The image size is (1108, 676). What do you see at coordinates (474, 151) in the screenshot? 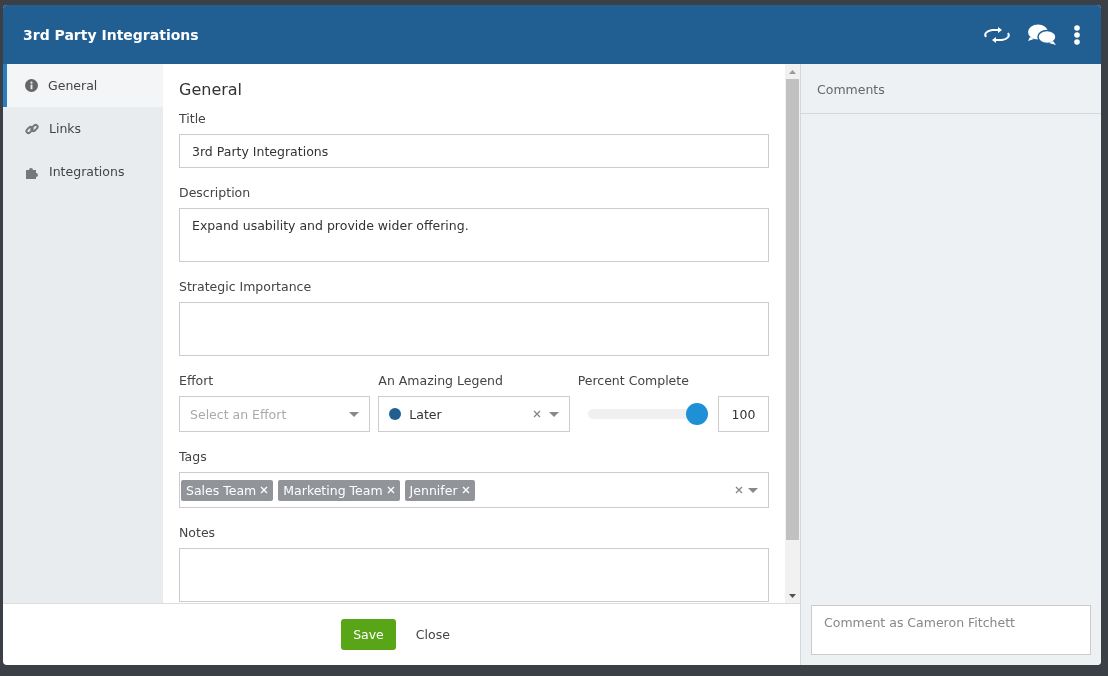
I see `text-field: 3rd Party Integrations` at bounding box center [474, 151].